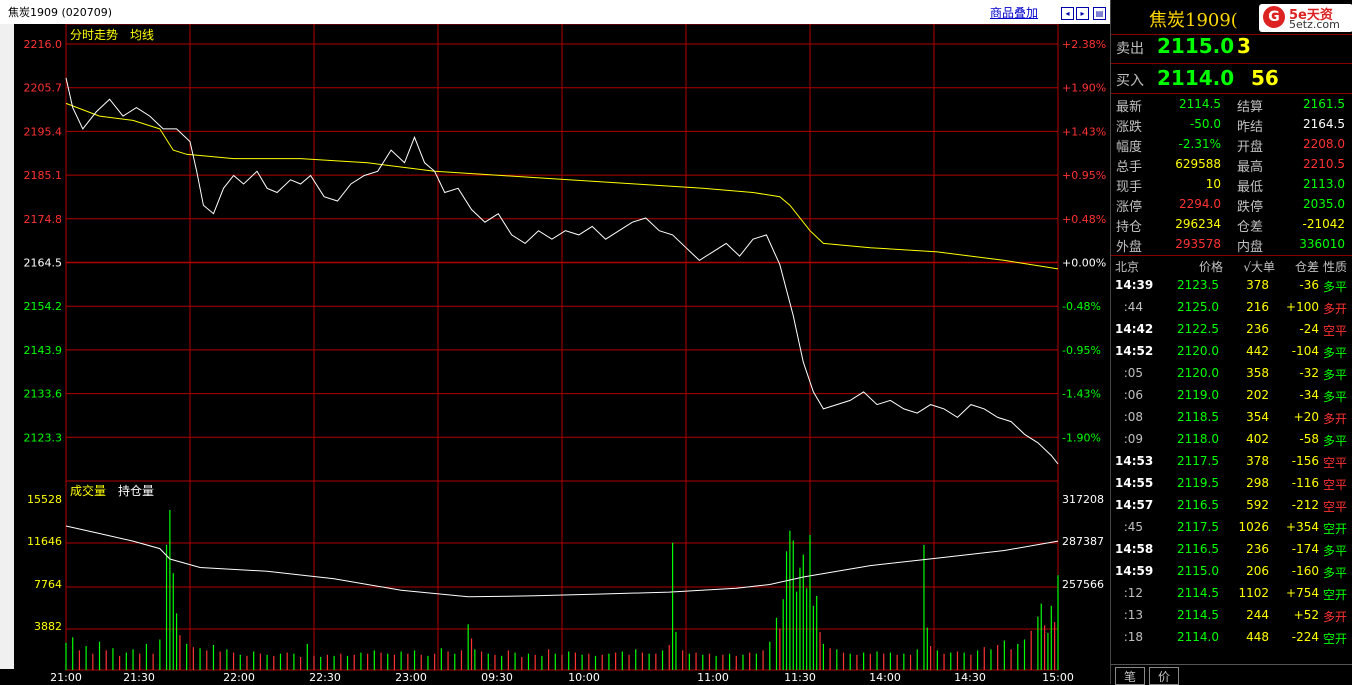 Image resolution: width=1352 pixels, height=685 pixels. Describe the element at coordinates (1134, 351) in the screenshot. I see `tick-time: 14:52` at that location.